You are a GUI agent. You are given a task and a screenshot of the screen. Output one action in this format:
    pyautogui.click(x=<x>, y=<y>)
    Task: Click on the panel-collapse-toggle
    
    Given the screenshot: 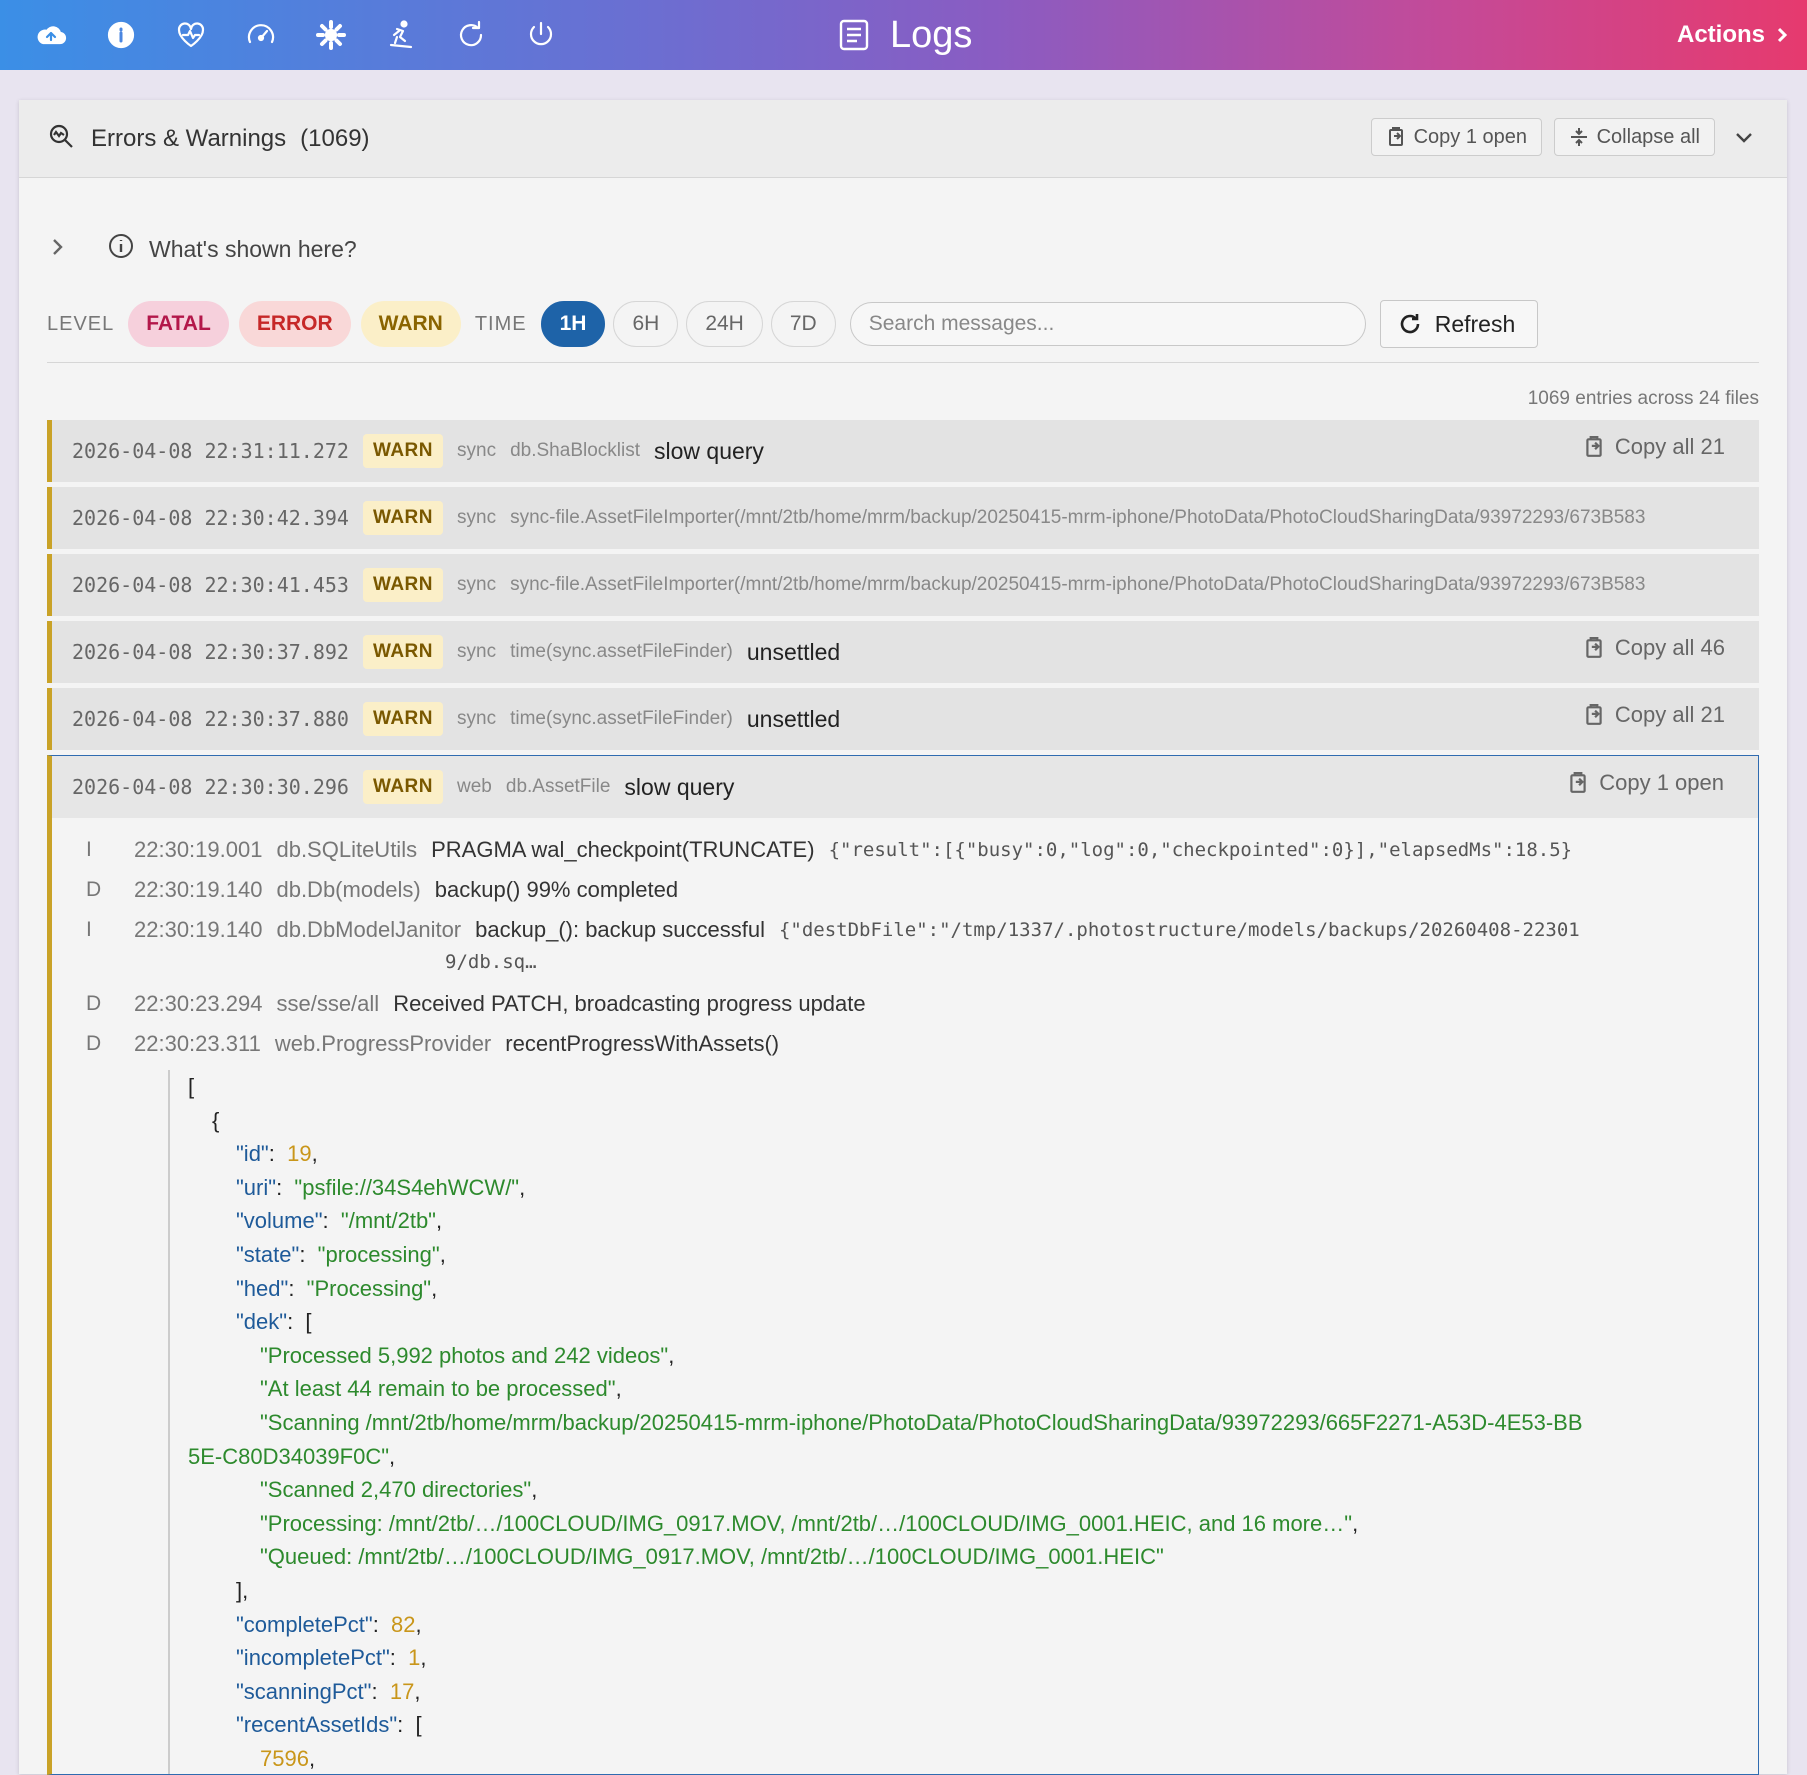 What is the action you would take?
    pyautogui.click(x=1744, y=137)
    